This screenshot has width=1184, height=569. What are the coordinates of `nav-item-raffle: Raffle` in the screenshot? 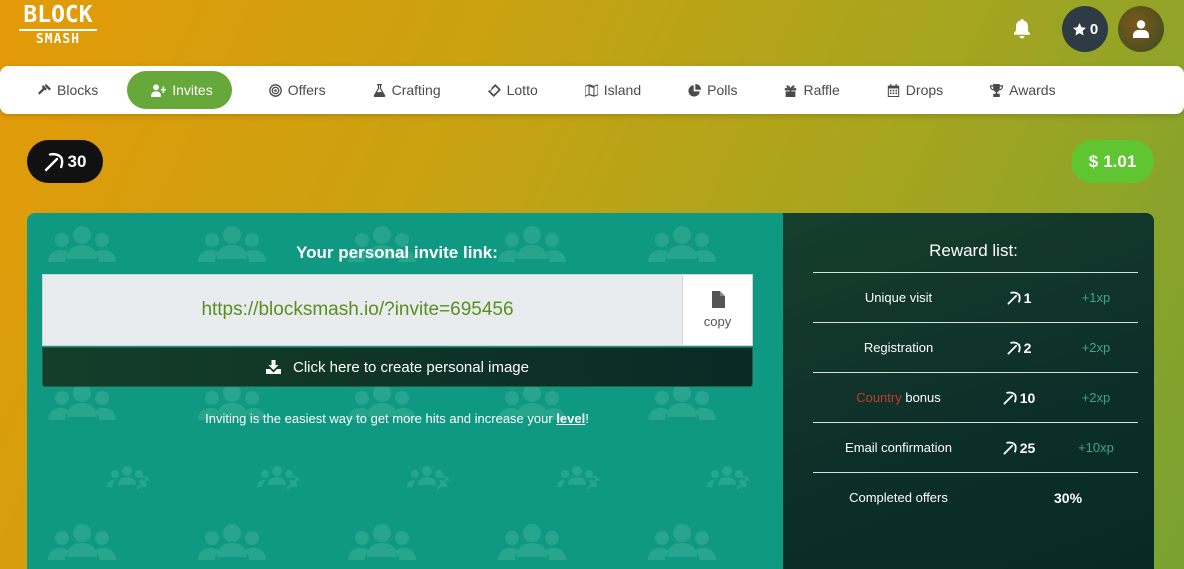 It's located at (811, 90).